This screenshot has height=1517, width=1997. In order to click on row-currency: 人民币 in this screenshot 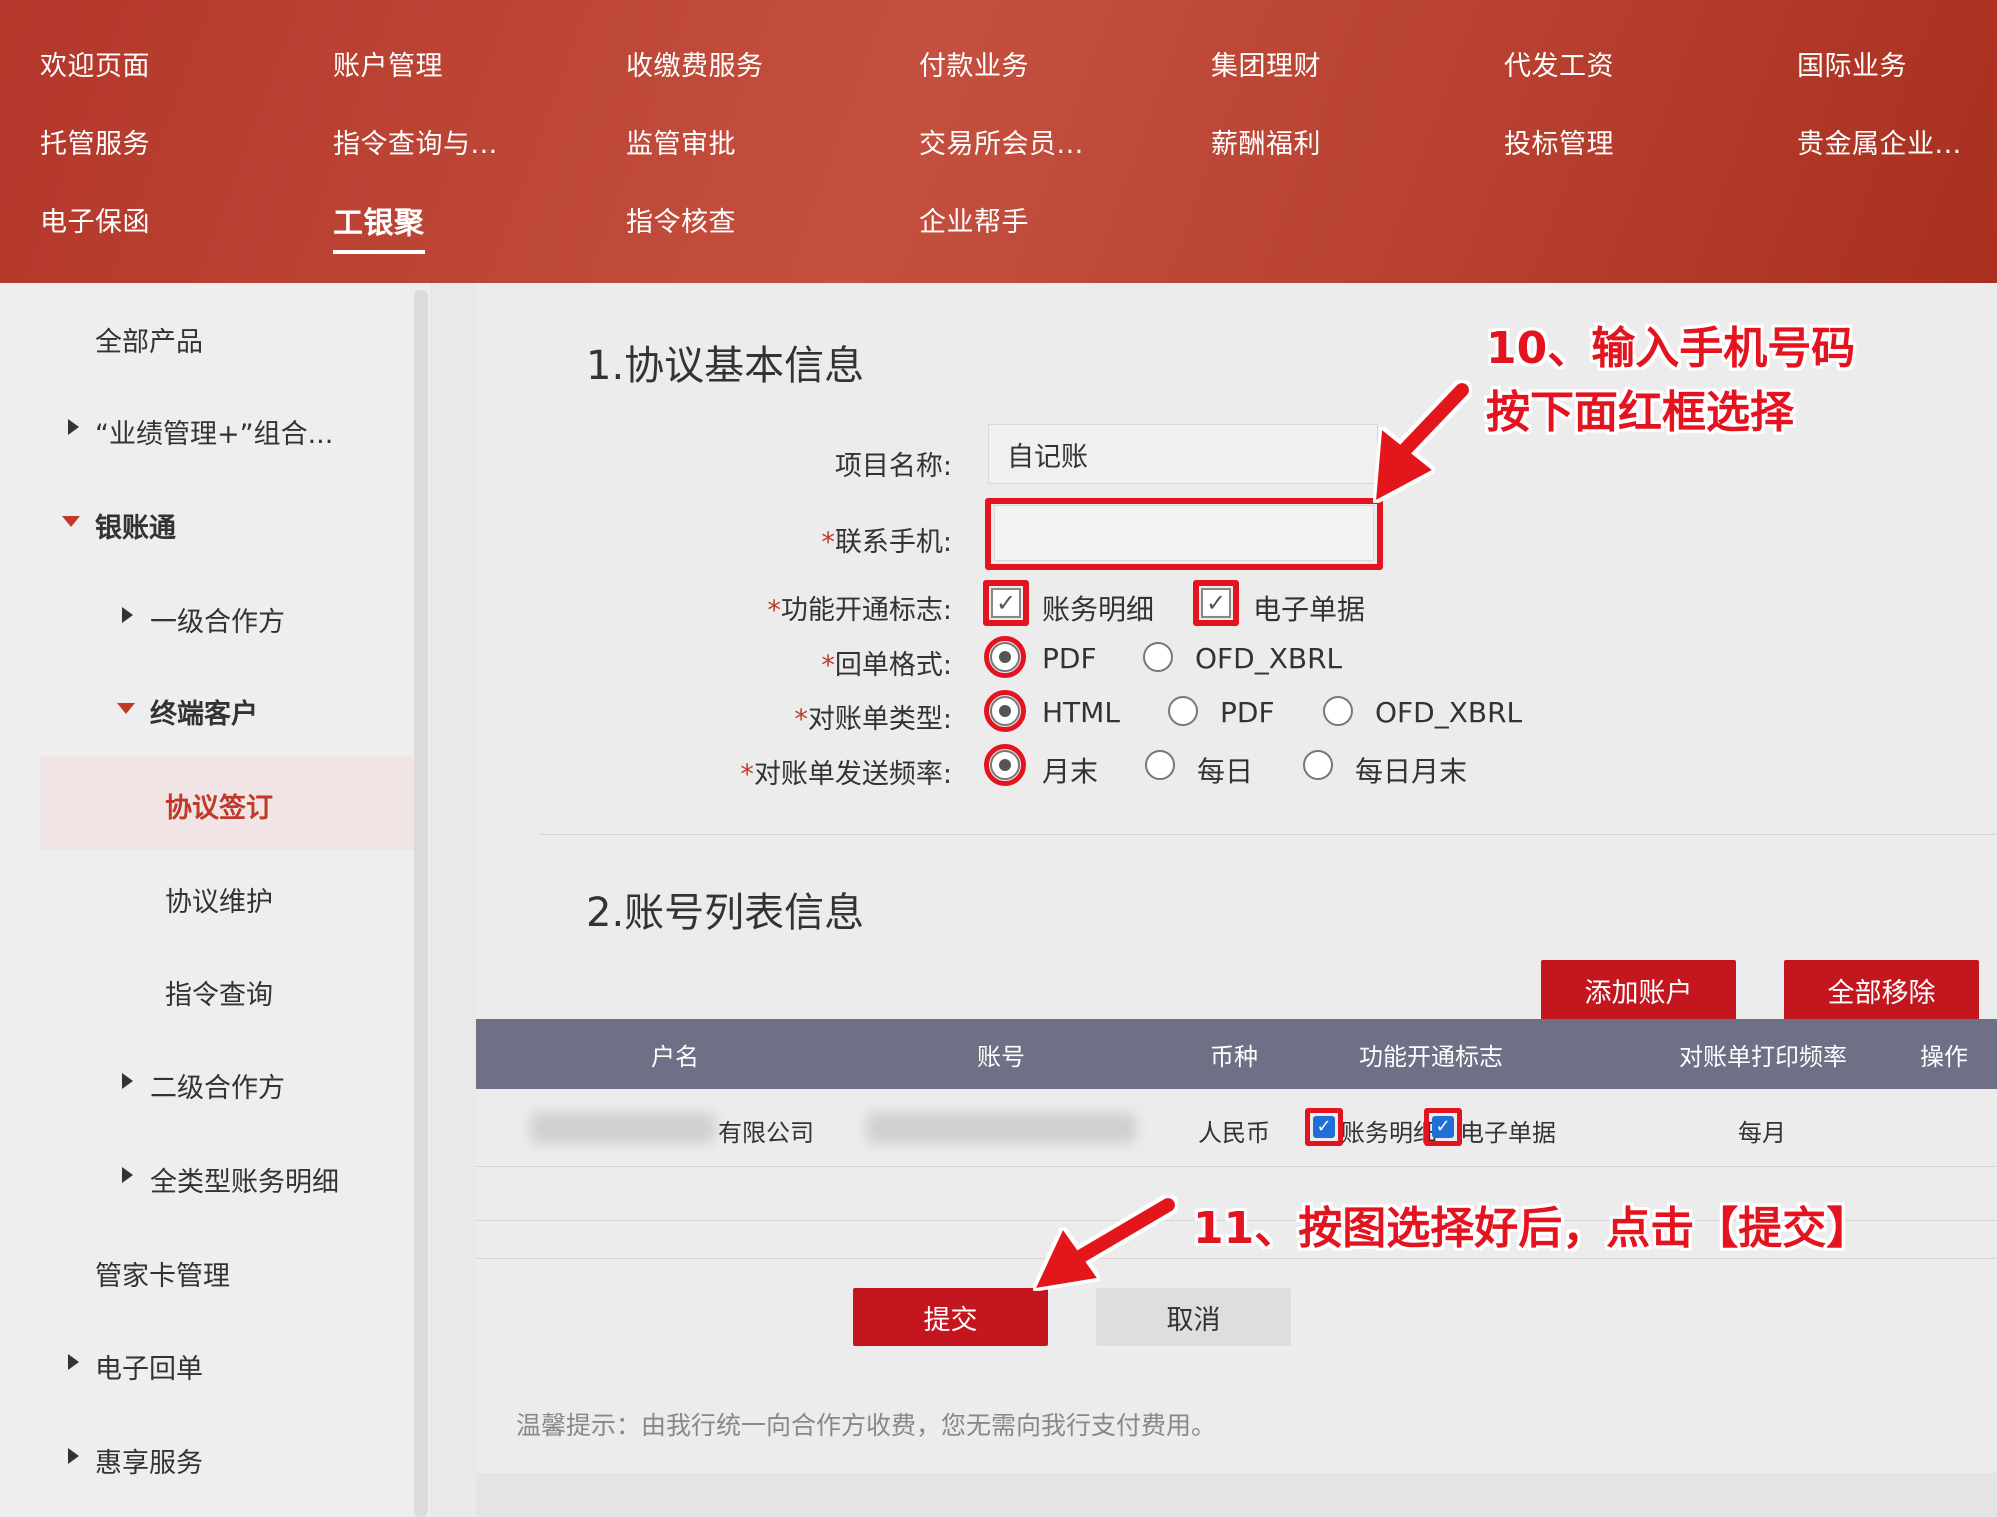, I will do `click(1234, 1133)`.